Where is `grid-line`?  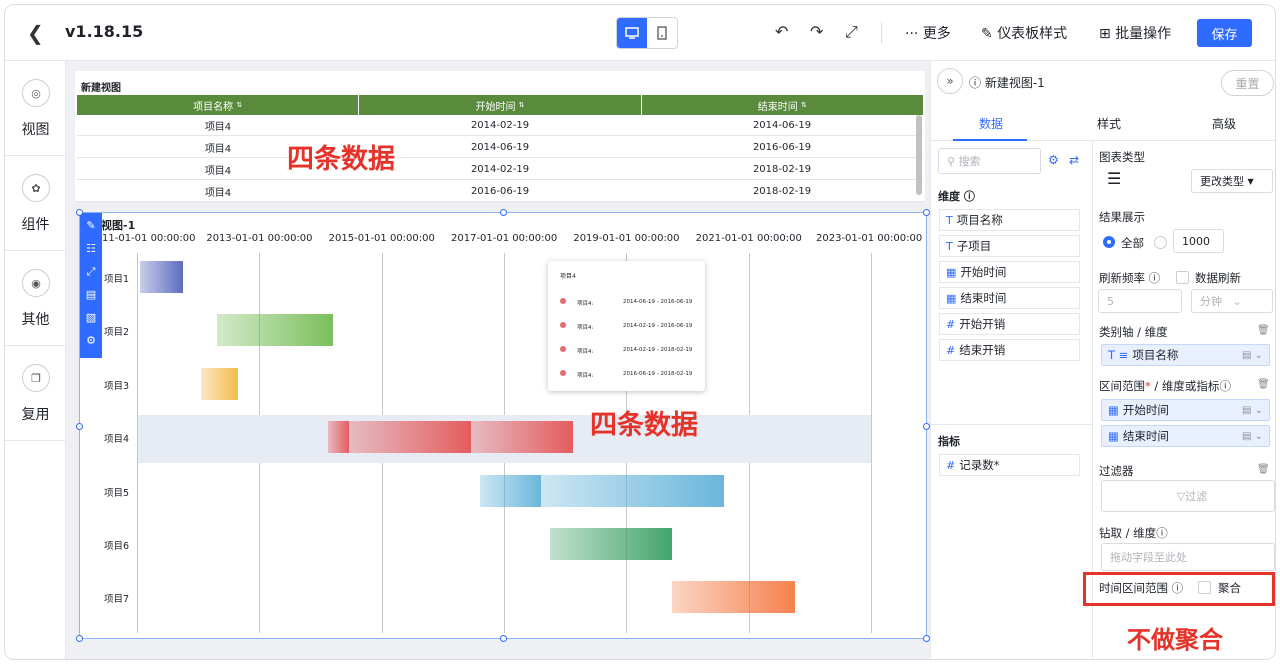
grid-line is located at coordinates (871, 443).